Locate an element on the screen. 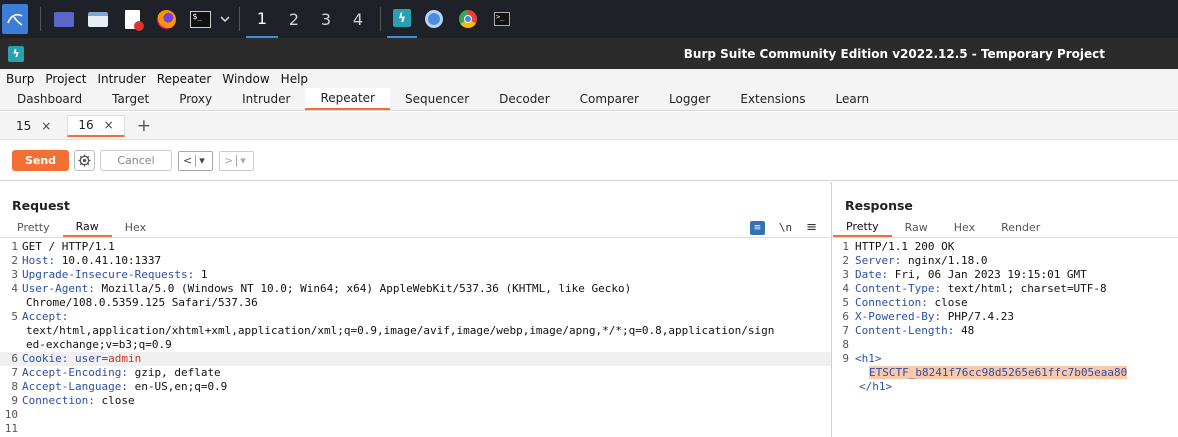 The width and height of the screenshot is (1178, 437). tab-logger: Logger is located at coordinates (689, 99).